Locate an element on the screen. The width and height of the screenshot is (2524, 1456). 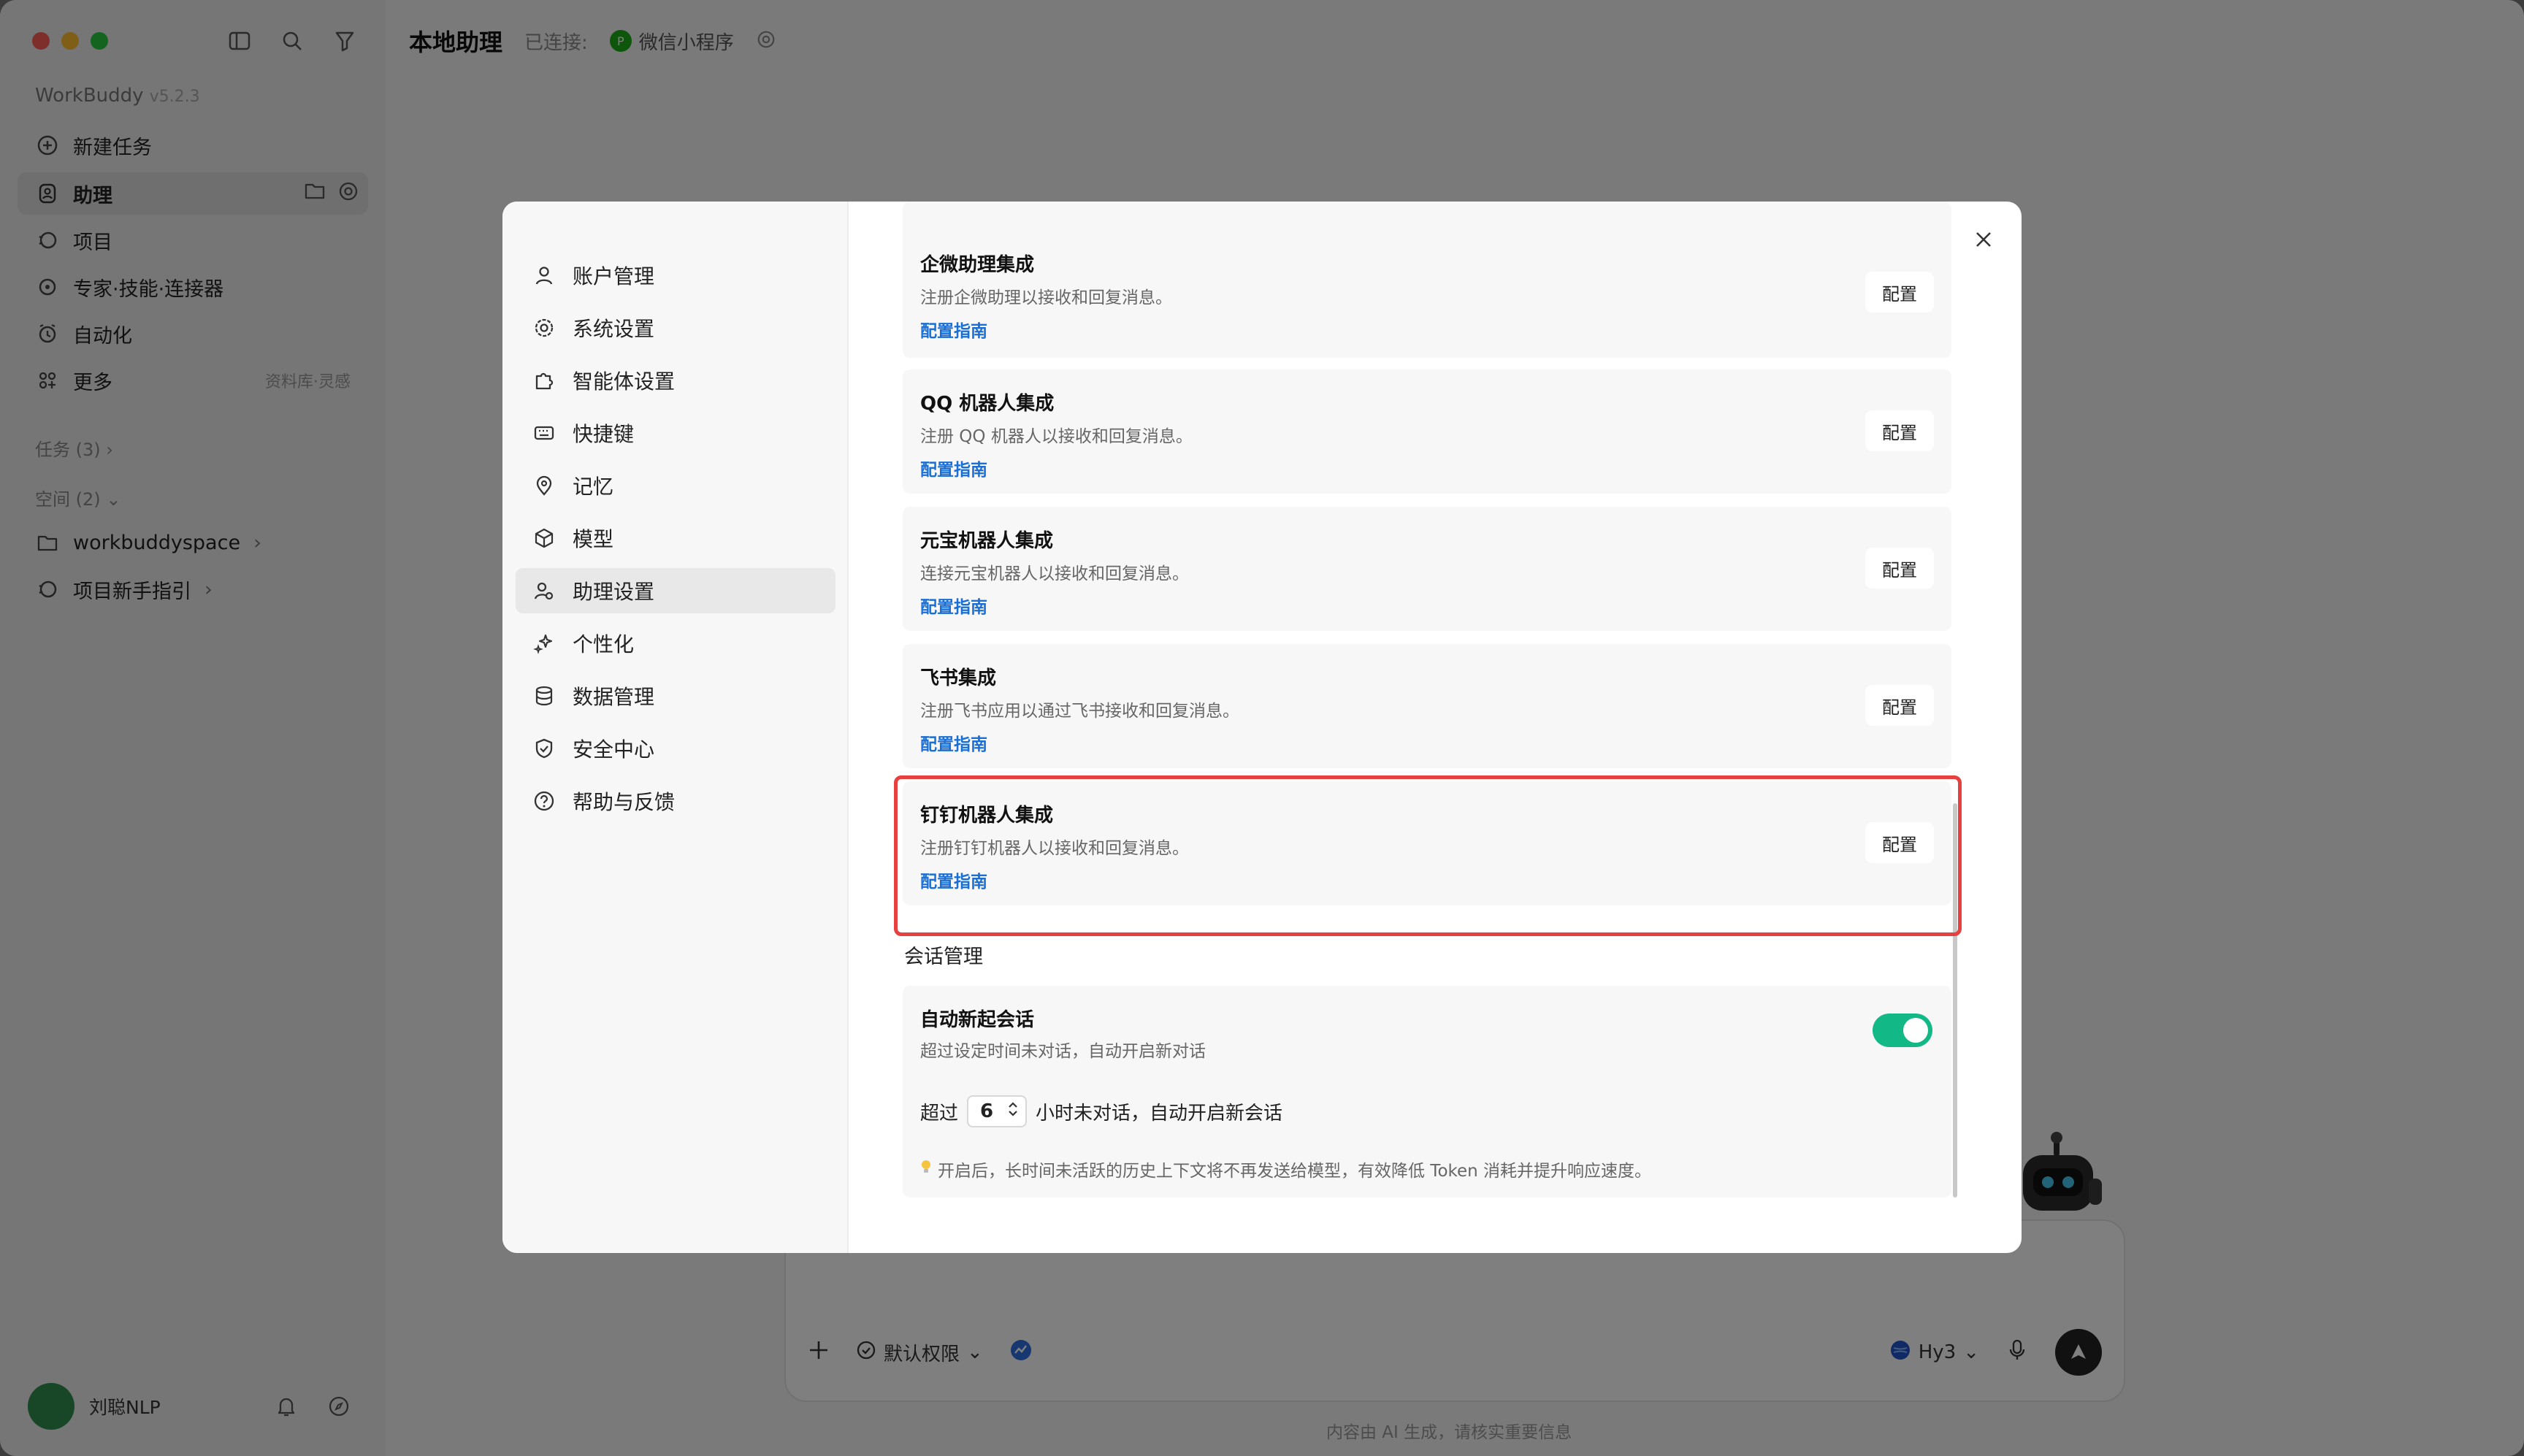
settings-nav-assistant: 助理设置 is located at coordinates (675, 590).